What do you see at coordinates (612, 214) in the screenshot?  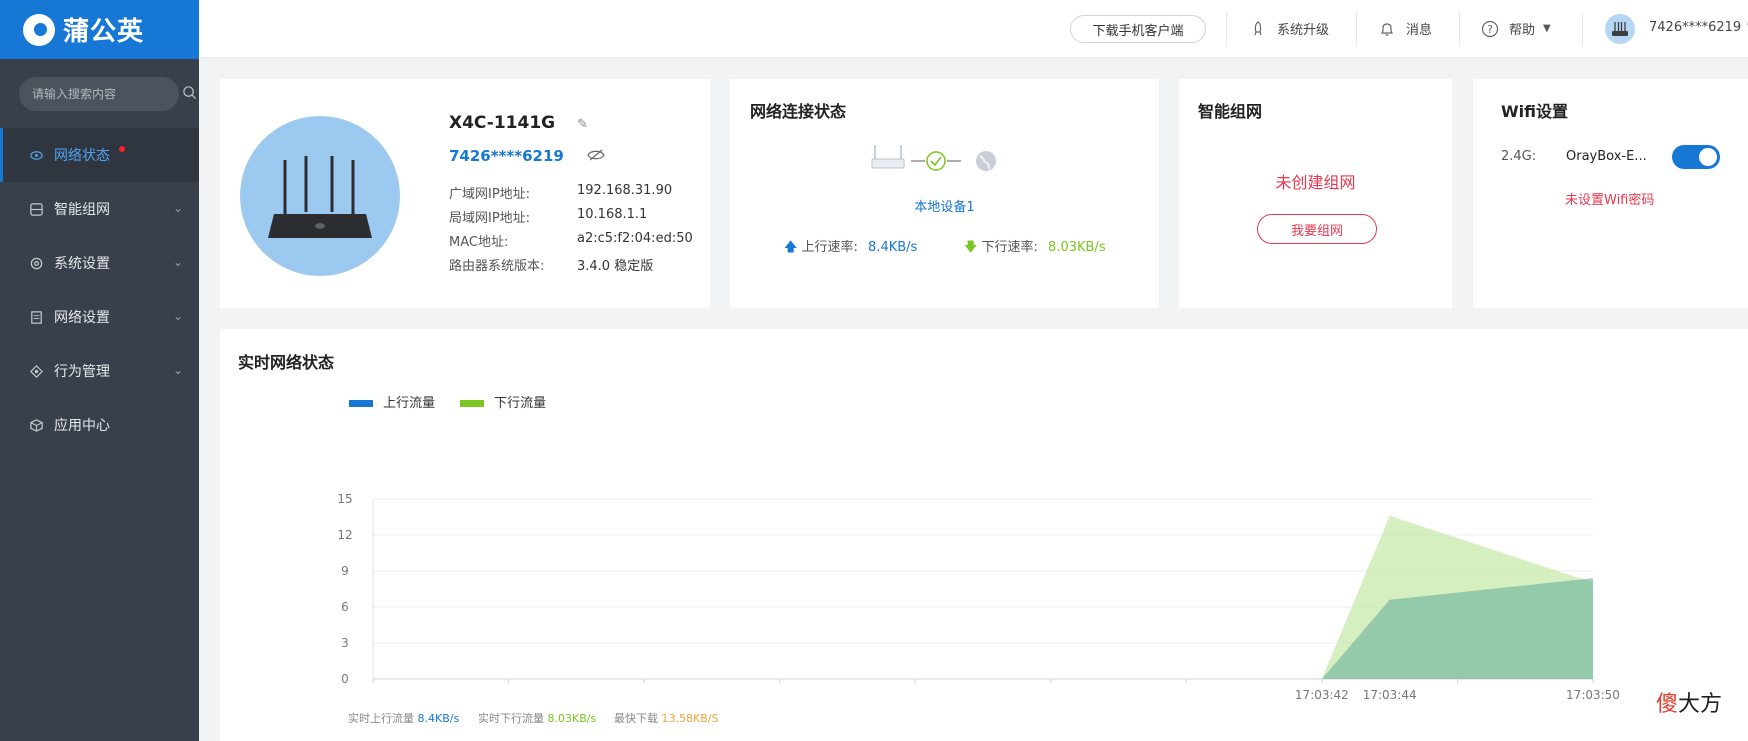 I see `lan-ip-value: 10.168.1.1` at bounding box center [612, 214].